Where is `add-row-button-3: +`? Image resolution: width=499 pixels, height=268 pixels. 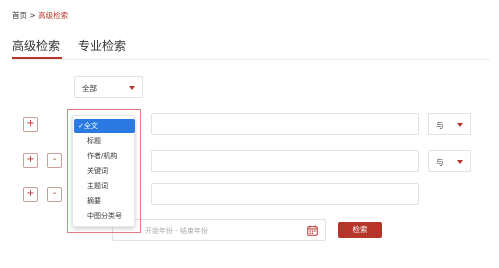 add-row-button-3: + is located at coordinates (30, 194).